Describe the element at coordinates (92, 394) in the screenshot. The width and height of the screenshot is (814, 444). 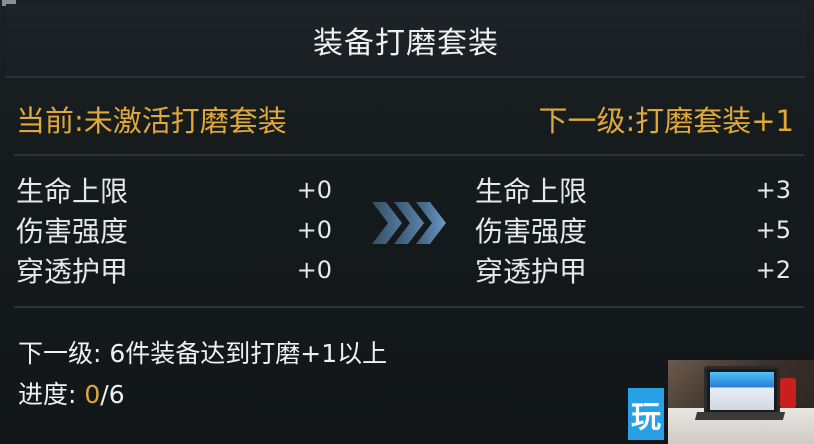
I see `progress-current: 0` at that location.